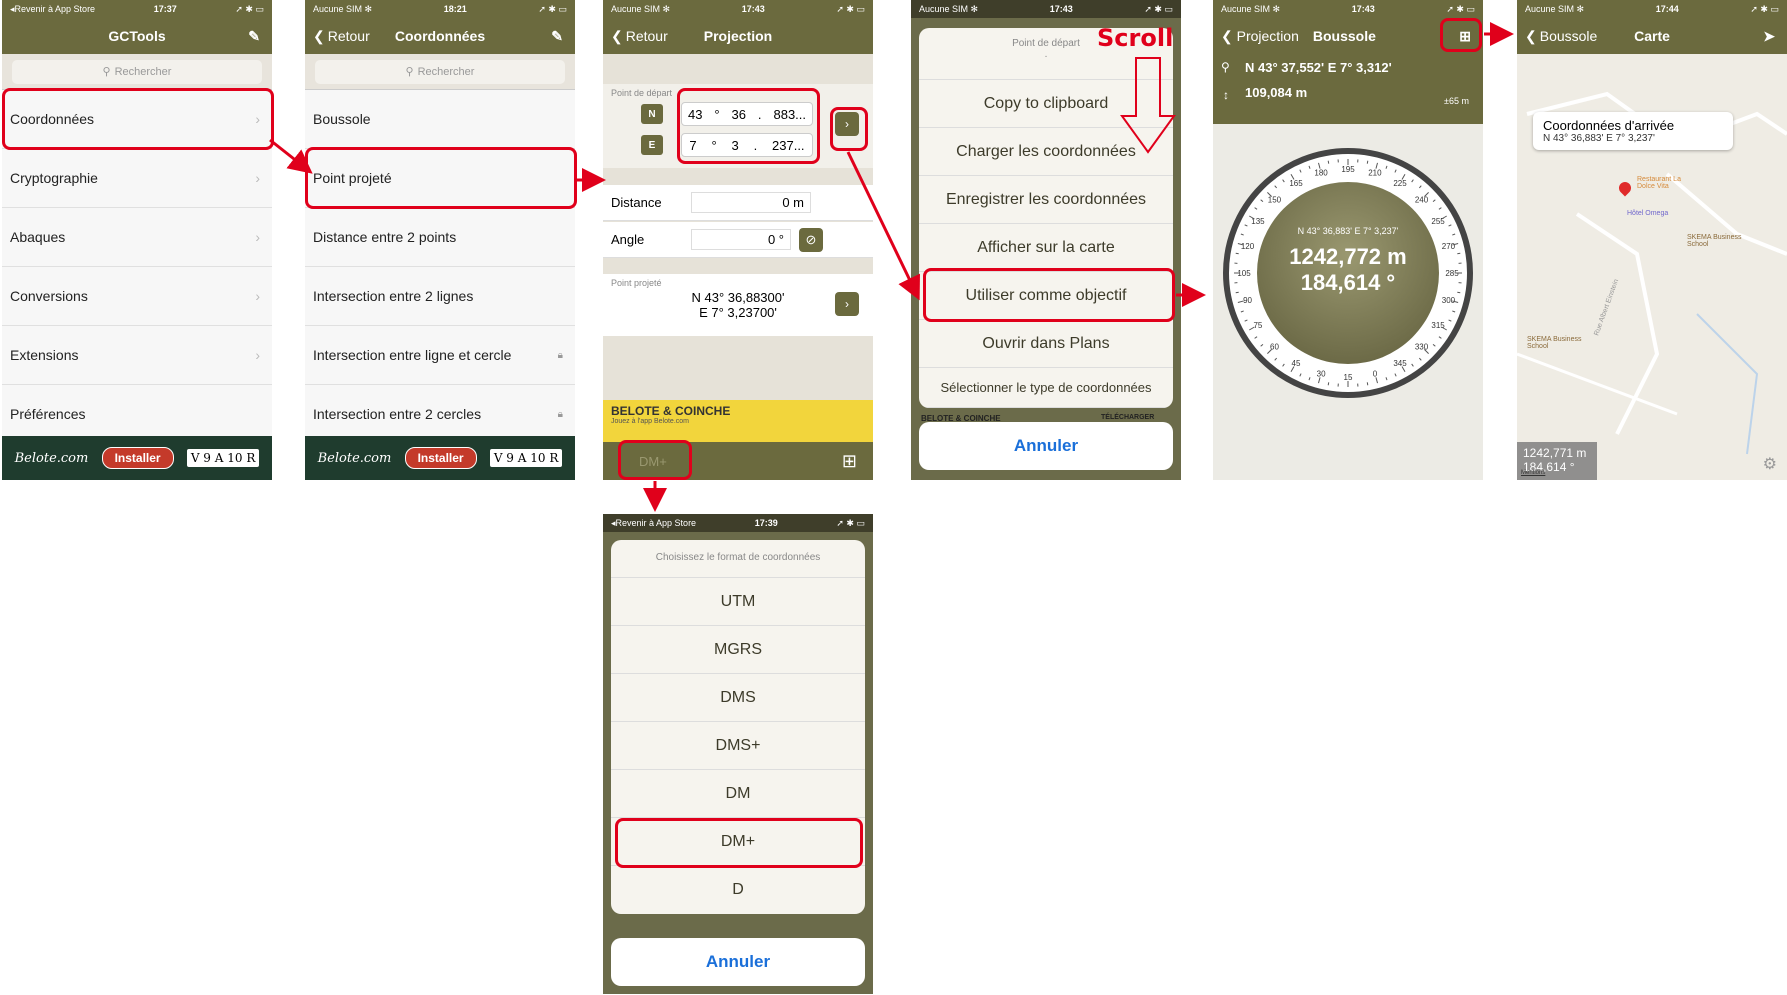 The width and height of the screenshot is (1787, 995). Describe the element at coordinates (1554, 343) in the screenshot. I see `poi-skema-2: SKEMA Business School` at that location.